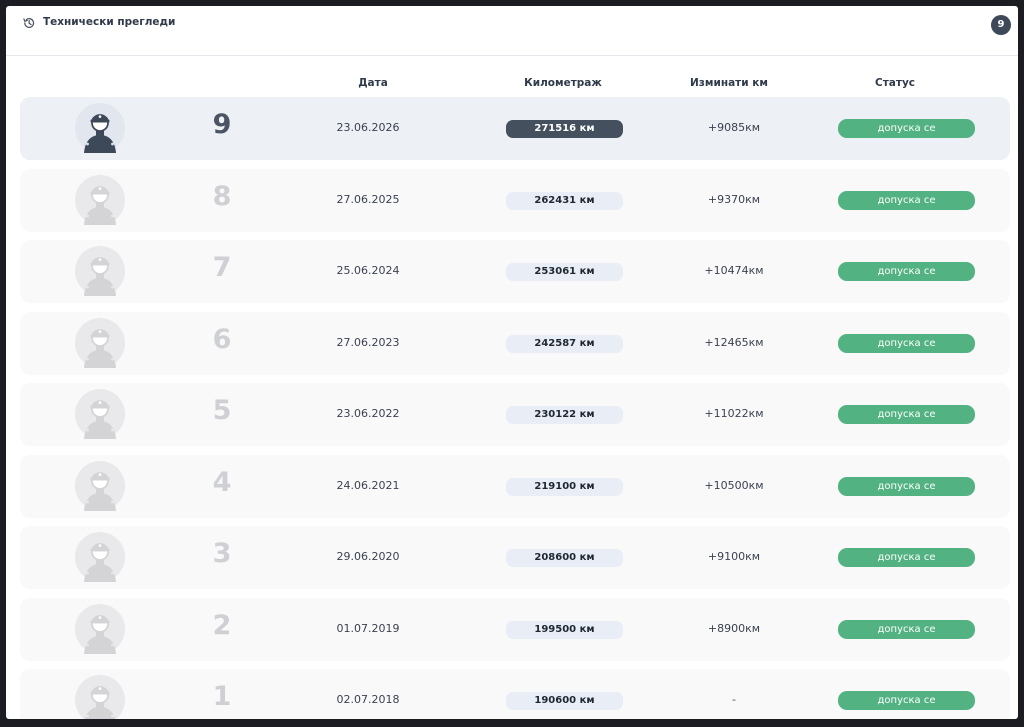 The image size is (1024, 727). I want to click on page-title: Технически прегледи, so click(109, 22).